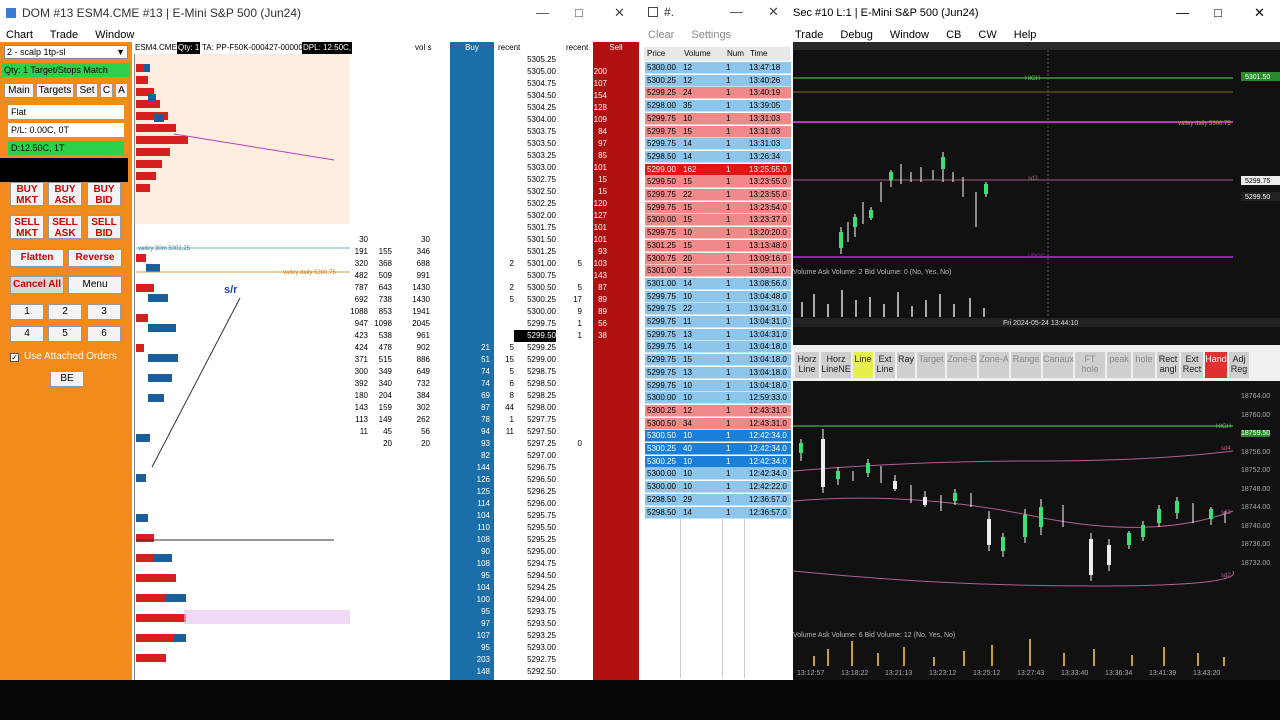 The image size is (1280, 720). Describe the element at coordinates (600, 216) in the screenshot. I see `sell-cell: 127` at that location.